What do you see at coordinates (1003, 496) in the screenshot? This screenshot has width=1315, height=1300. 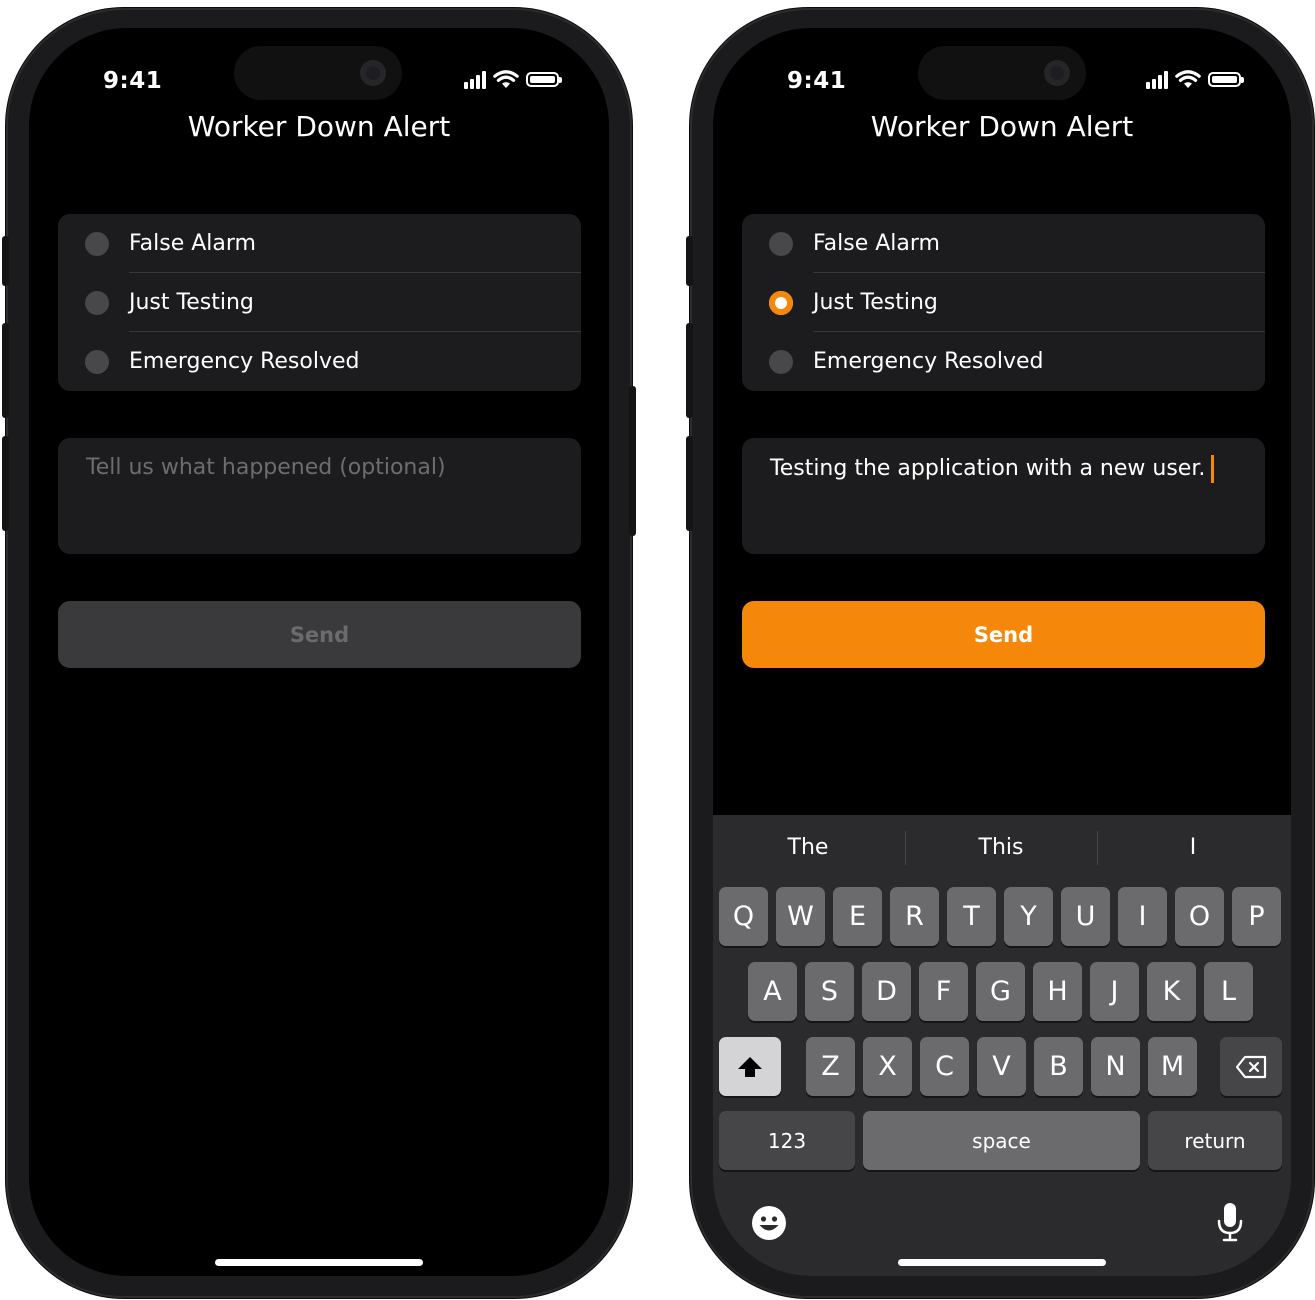 I see `description-text-area: Testing the application with a new user.` at bounding box center [1003, 496].